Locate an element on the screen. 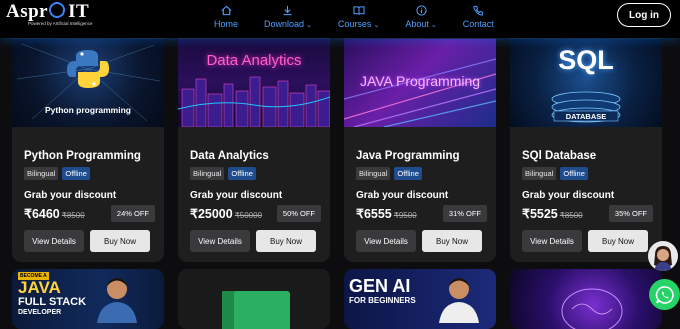 The image size is (680, 329). chat-assistant-avatar is located at coordinates (663, 256).